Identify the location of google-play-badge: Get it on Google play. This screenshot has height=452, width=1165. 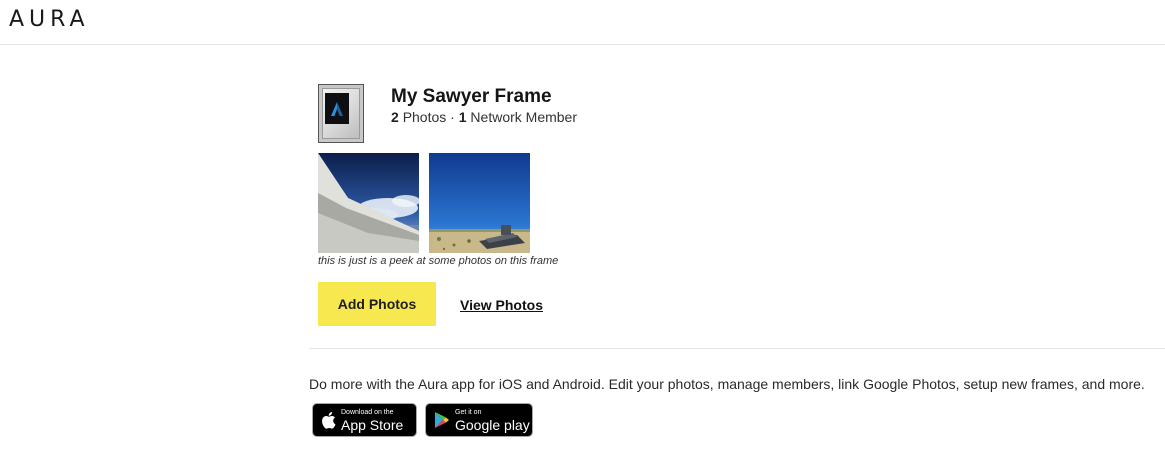
(479, 420).